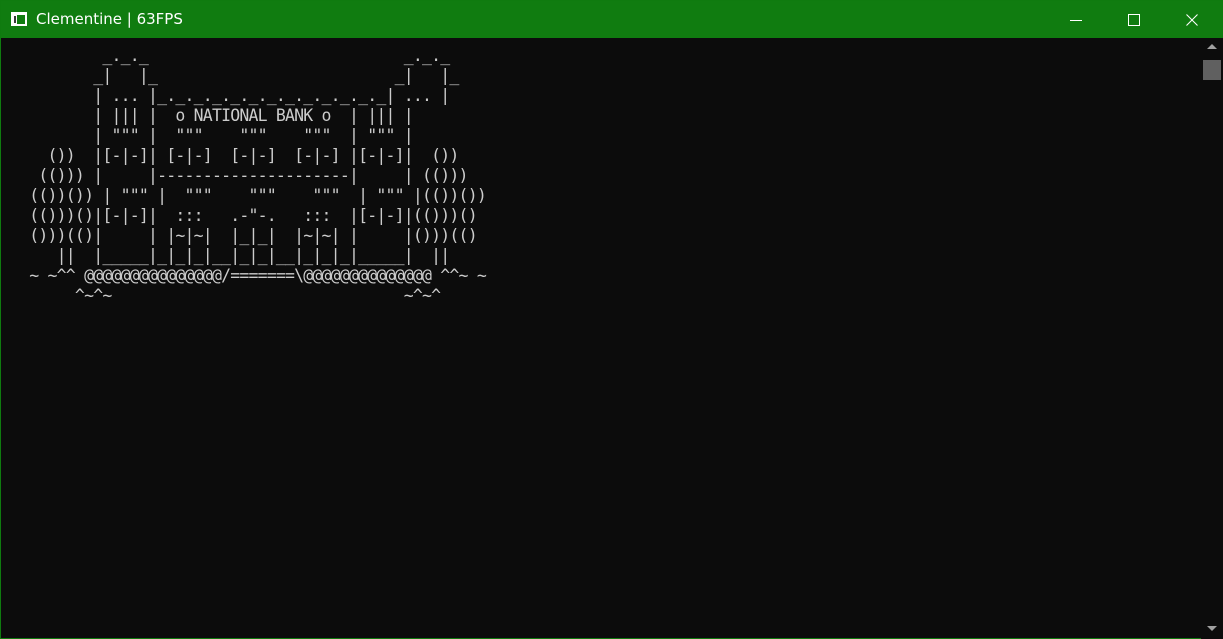  Describe the element at coordinates (1212, 338) in the screenshot. I see `vertical-scrollbar` at that location.